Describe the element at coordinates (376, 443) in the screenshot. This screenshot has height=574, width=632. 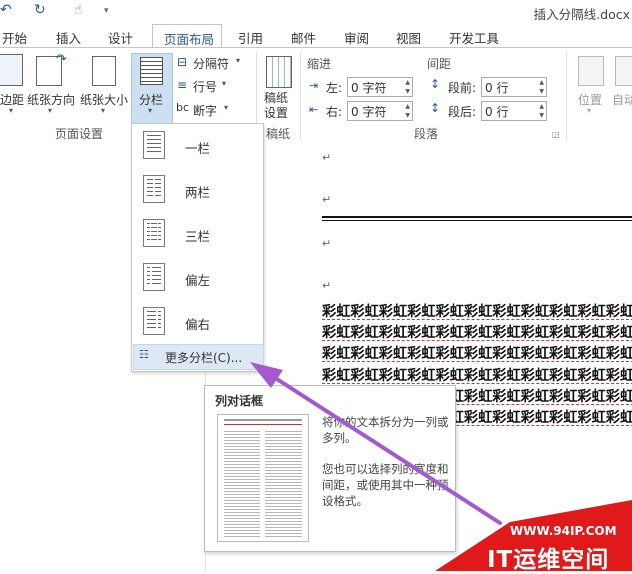
I see `annotation-arrow` at that location.